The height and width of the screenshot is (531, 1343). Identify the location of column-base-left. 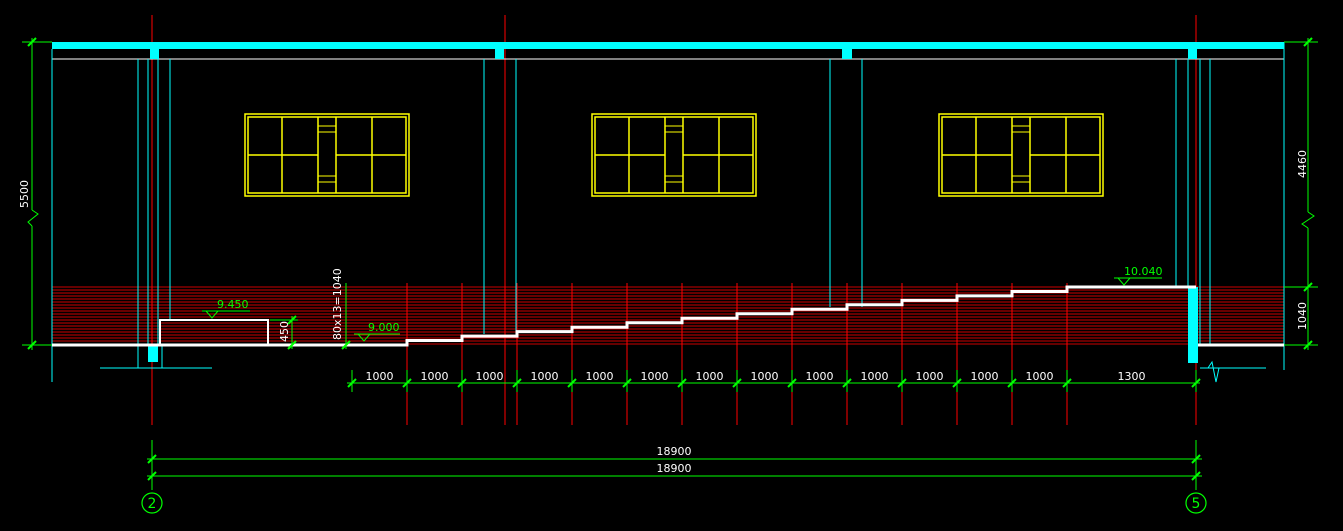
(153, 353).